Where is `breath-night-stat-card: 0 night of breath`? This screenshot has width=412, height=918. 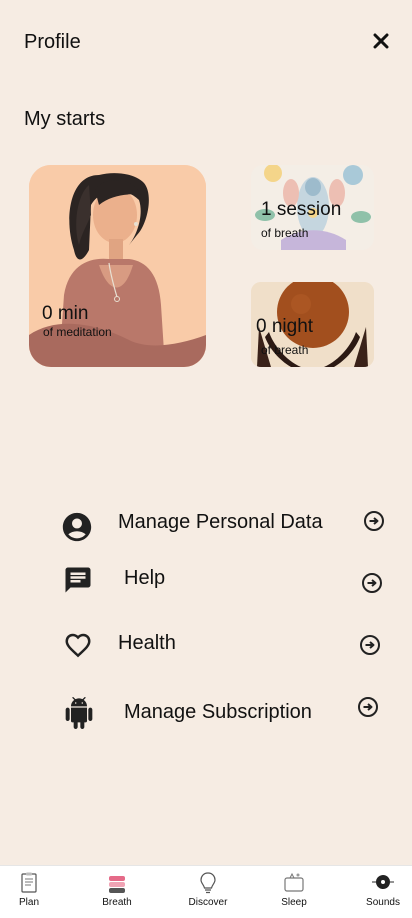
breath-night-stat-card: 0 night of breath is located at coordinates (312, 324).